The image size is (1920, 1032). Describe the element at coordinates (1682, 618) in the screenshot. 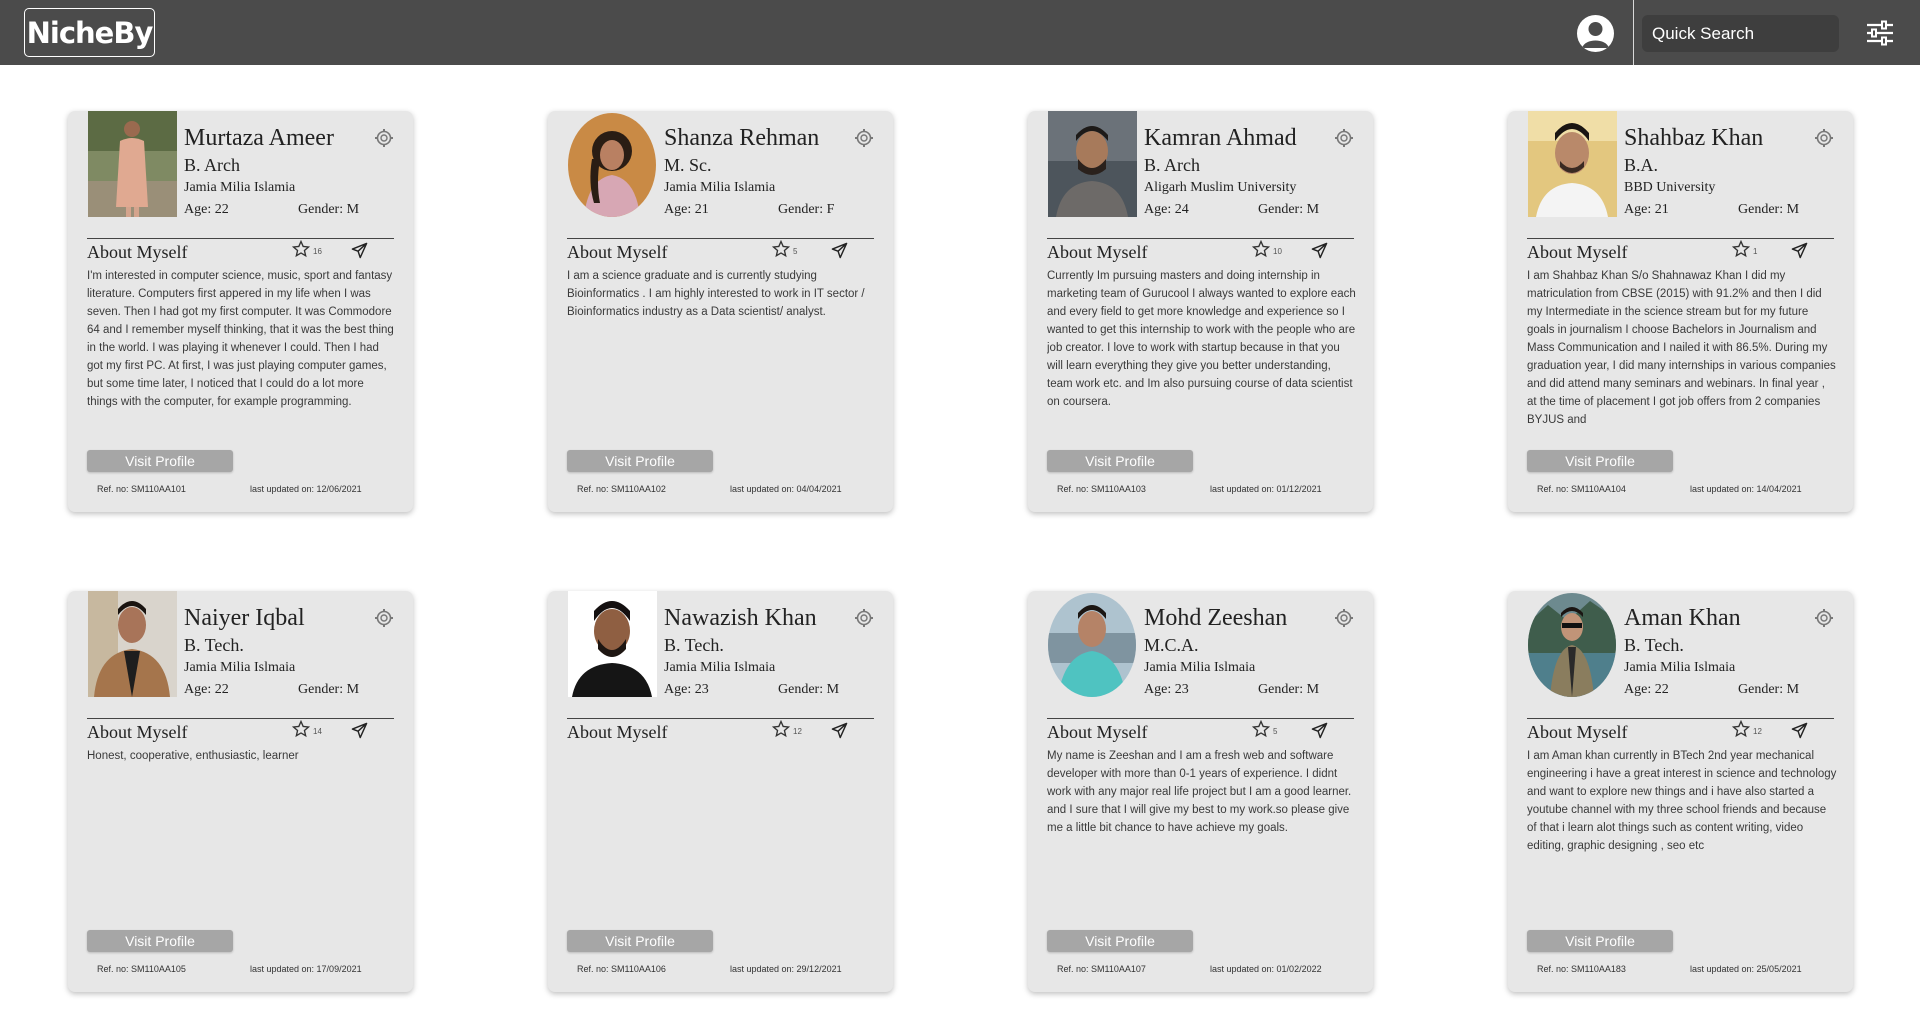

I see `profile-name: Aman Khan` at that location.